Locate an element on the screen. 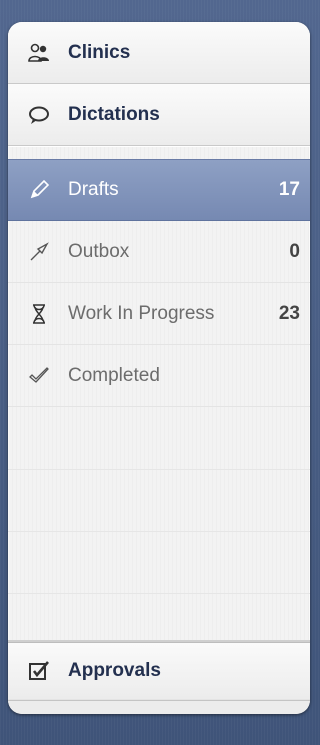 The image size is (320, 745). pencil-icon is located at coordinates (39, 190).